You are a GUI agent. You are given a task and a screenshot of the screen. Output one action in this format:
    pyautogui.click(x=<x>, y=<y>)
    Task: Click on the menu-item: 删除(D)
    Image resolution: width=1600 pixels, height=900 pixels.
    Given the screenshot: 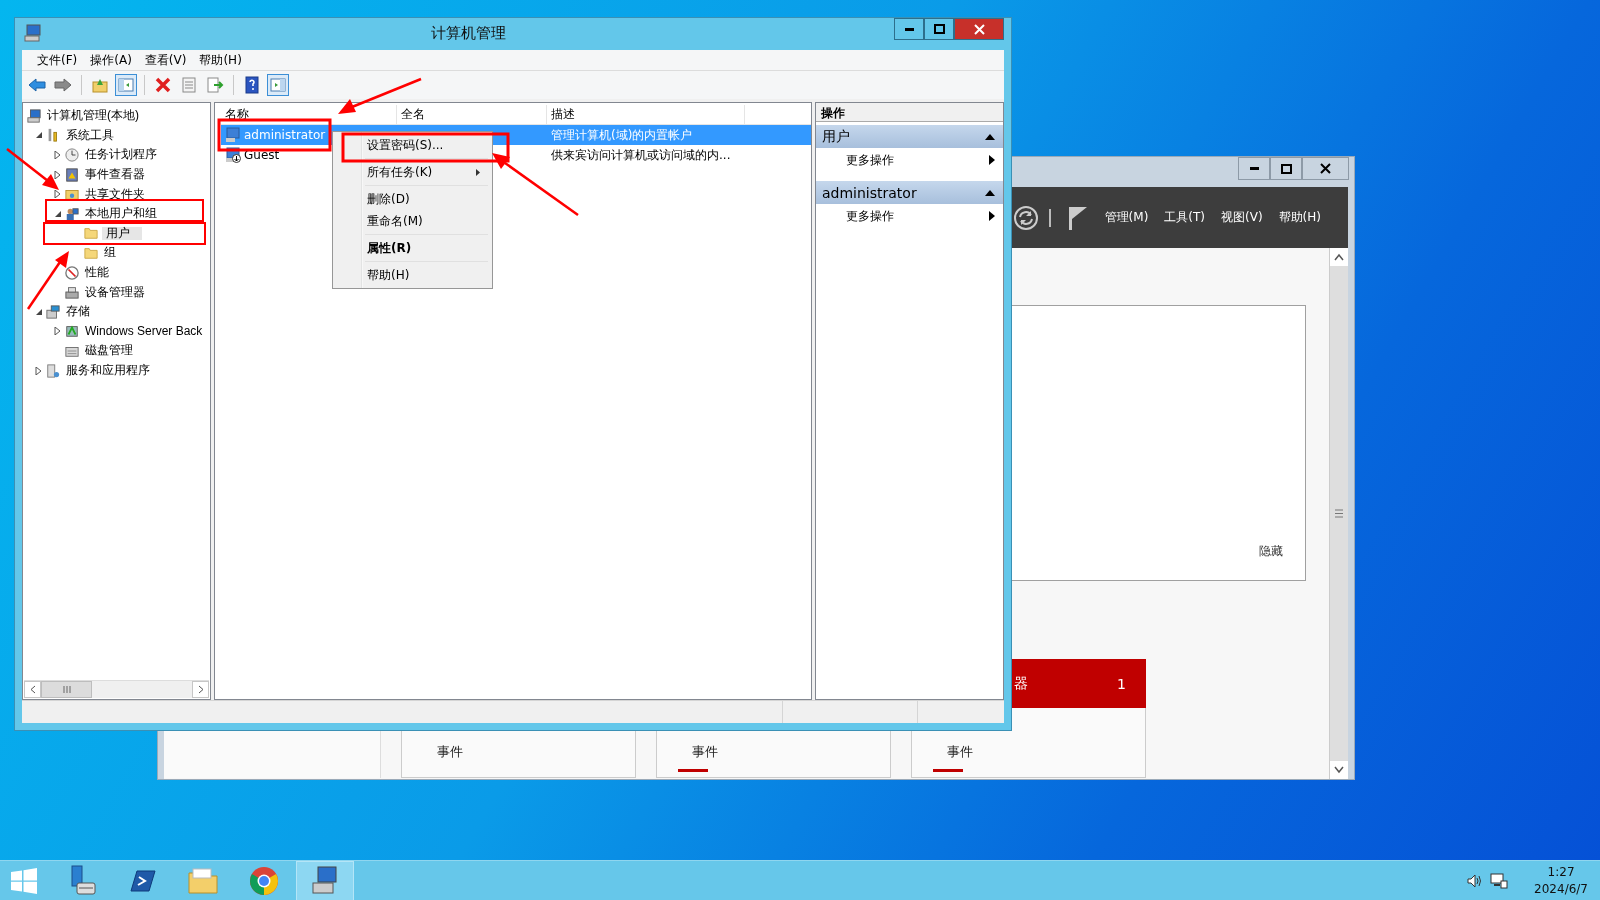 What is the action you would take?
    pyautogui.click(x=412, y=199)
    